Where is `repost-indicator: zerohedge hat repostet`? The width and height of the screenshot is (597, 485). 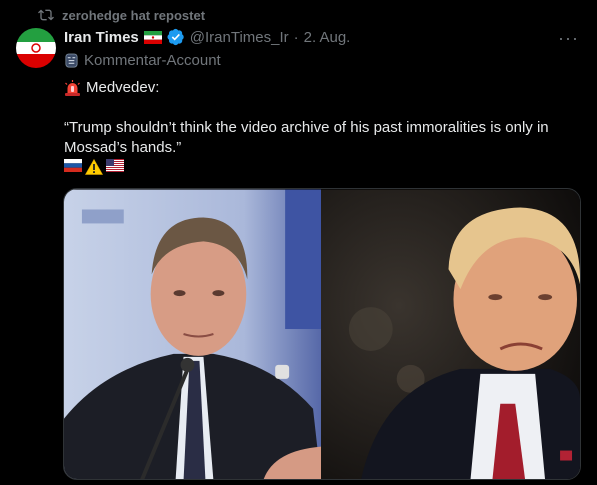
repost-indicator: zerohedge hat repostet is located at coordinates (121, 15).